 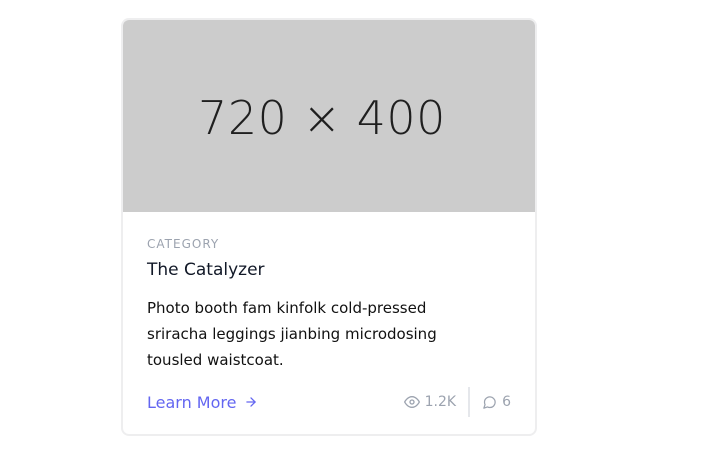 I want to click on image-size-label: 720 × 400, so click(x=322, y=118).